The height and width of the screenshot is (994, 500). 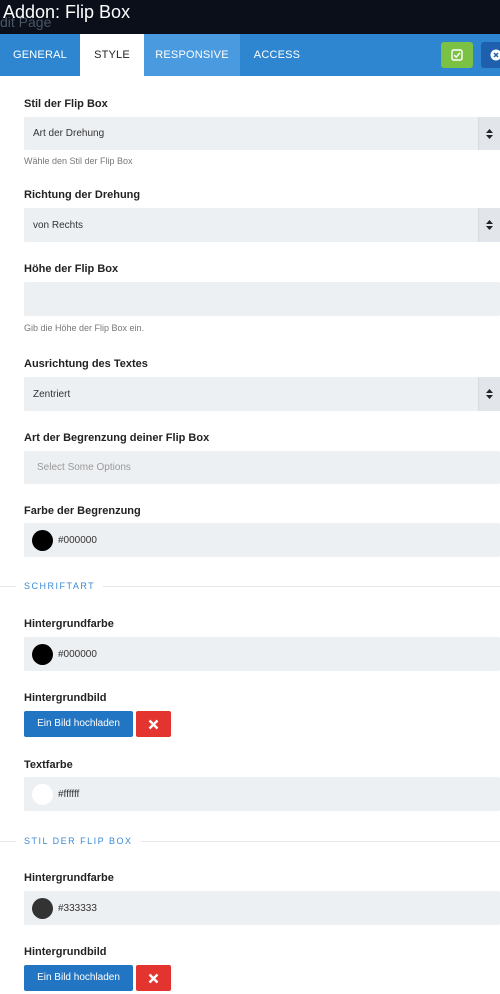 What do you see at coordinates (65, 952) in the screenshot?
I see `back-bg-image-label: Hintergrundbild` at bounding box center [65, 952].